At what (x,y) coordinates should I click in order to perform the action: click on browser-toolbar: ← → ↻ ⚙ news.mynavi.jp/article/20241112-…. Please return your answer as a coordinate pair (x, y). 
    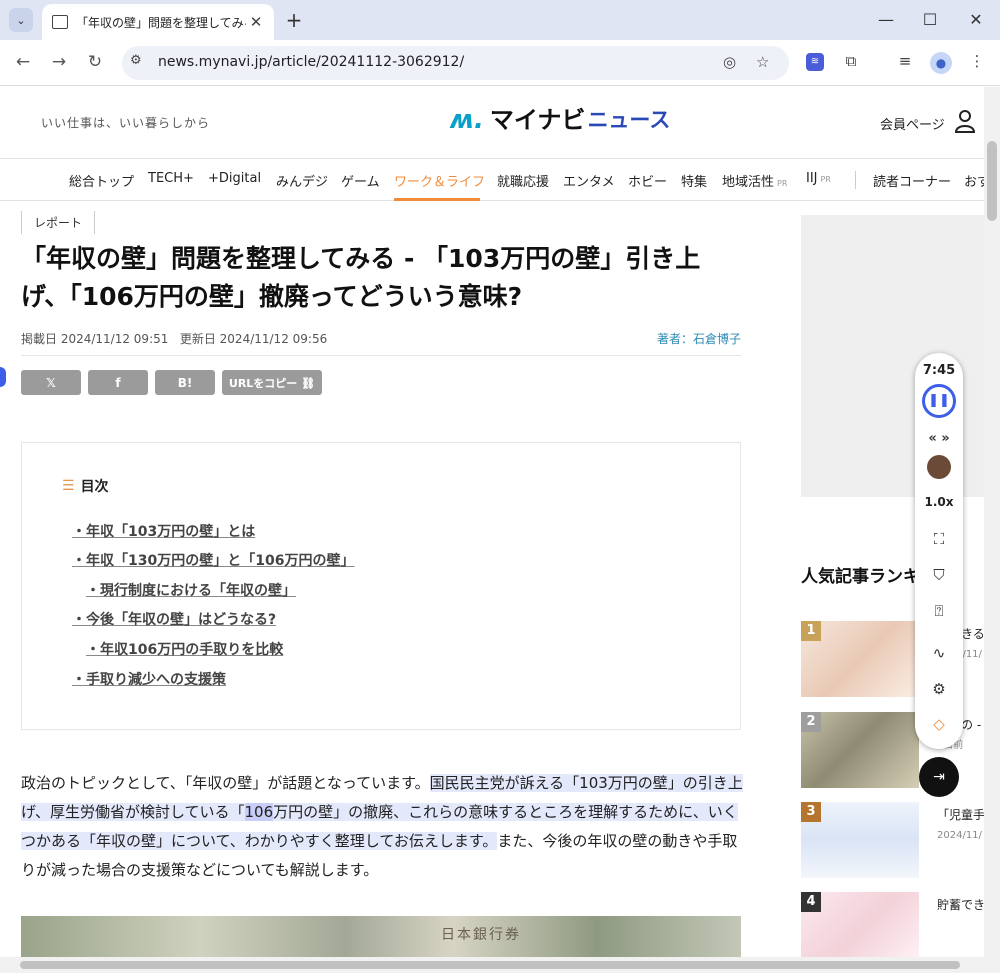
    Looking at the image, I should click on (500, 63).